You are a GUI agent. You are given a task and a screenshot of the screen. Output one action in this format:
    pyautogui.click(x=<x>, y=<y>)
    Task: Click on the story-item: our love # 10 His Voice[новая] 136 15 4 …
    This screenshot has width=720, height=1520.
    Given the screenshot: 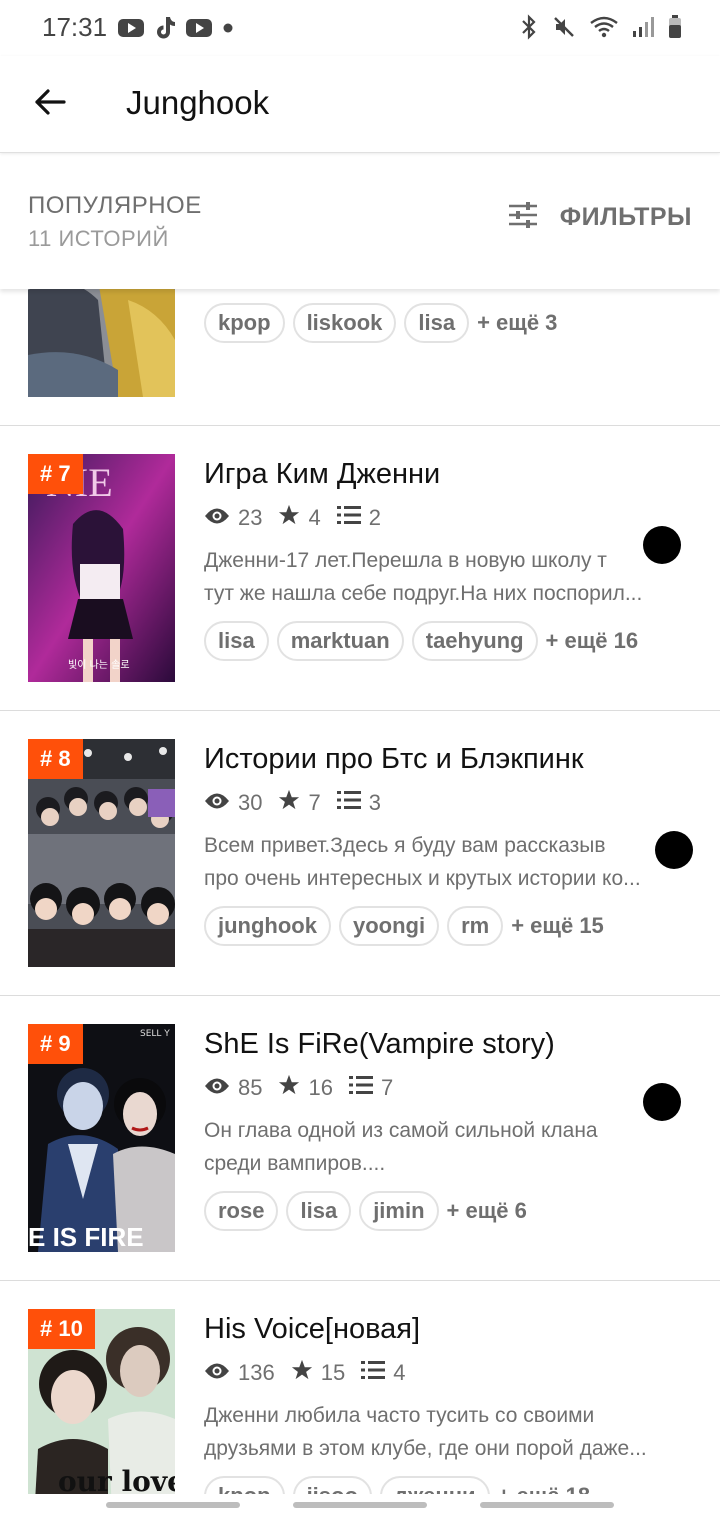 What is the action you would take?
    pyautogui.click(x=360, y=1387)
    